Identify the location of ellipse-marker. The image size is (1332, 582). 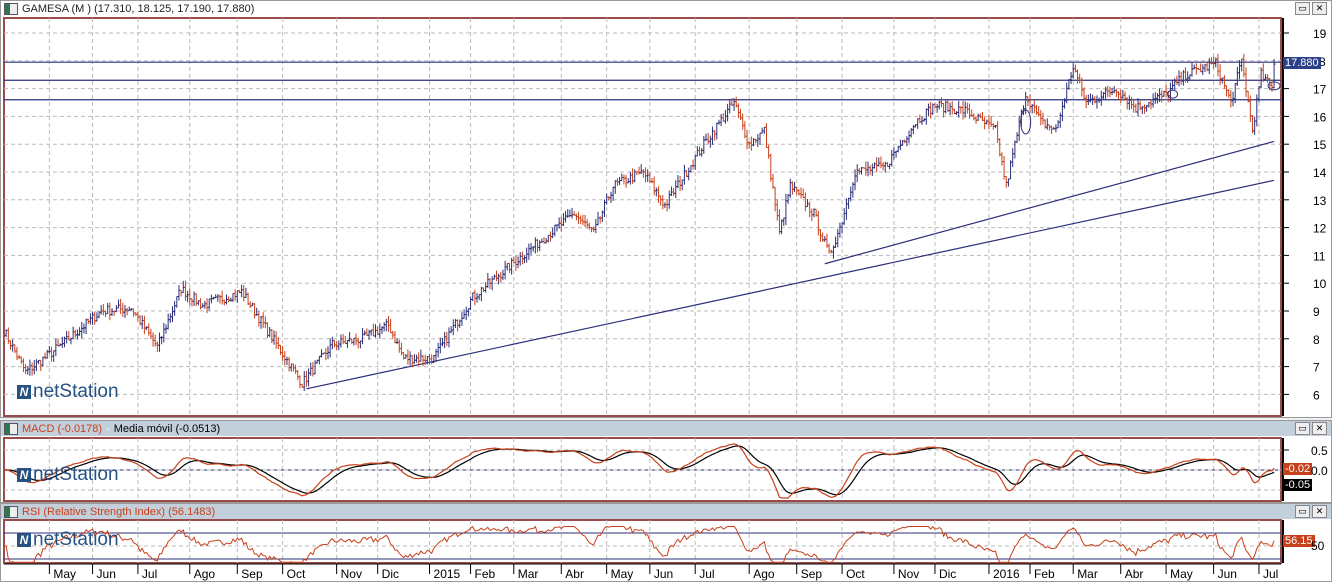
(1173, 94).